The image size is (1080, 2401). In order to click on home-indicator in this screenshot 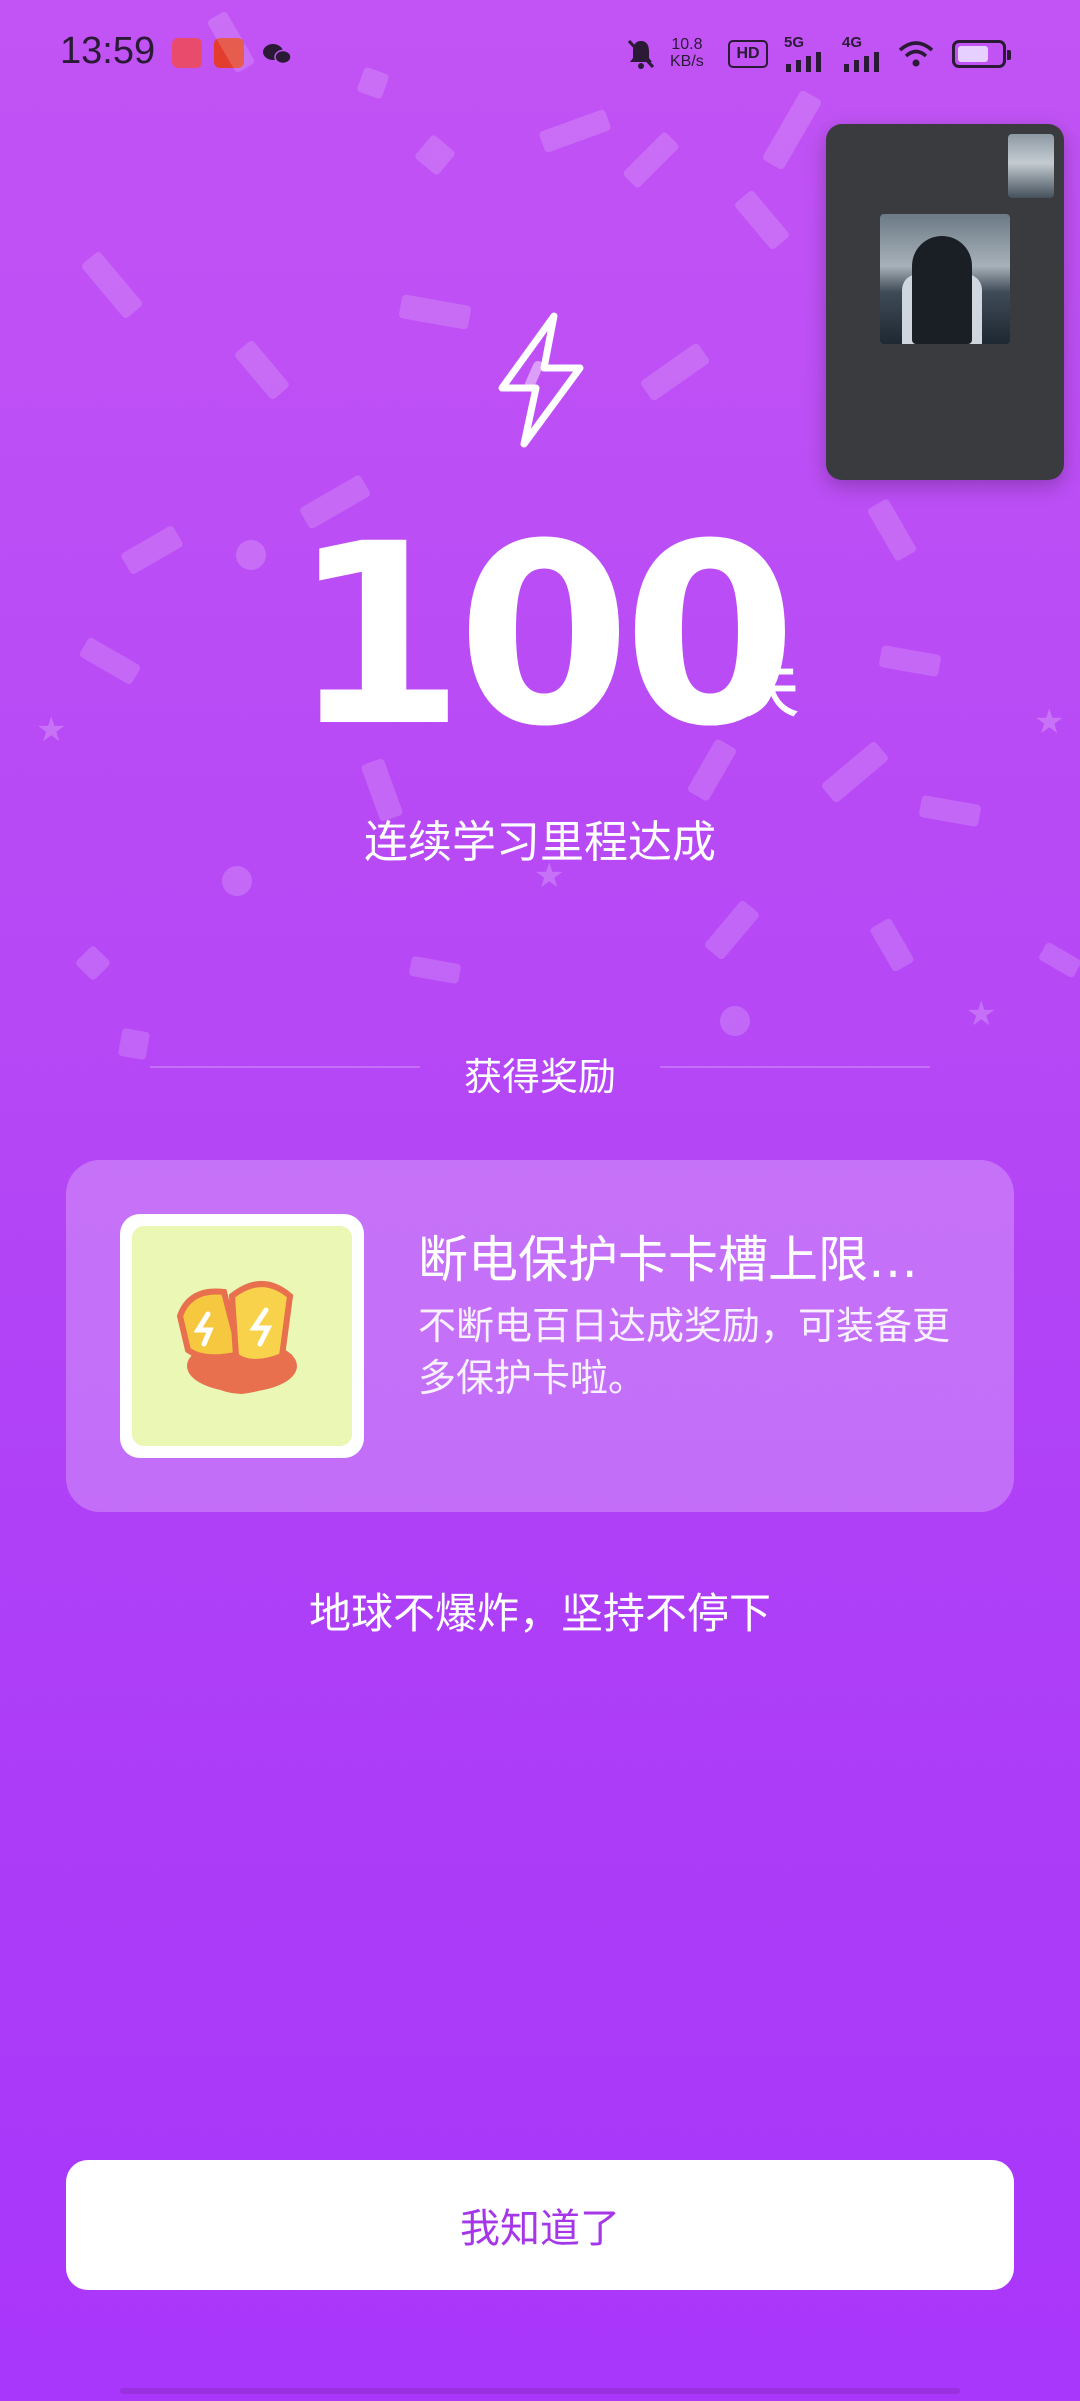, I will do `click(540, 2391)`.